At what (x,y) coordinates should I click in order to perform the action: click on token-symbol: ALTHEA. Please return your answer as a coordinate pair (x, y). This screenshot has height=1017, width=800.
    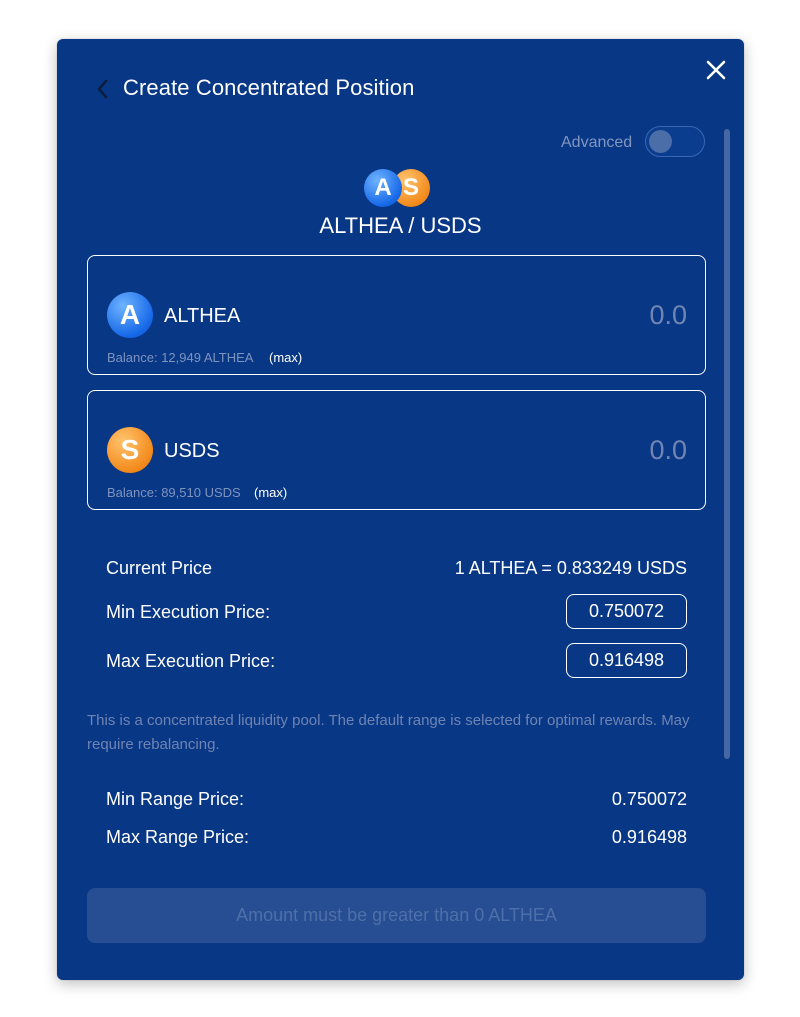
    Looking at the image, I should click on (202, 316).